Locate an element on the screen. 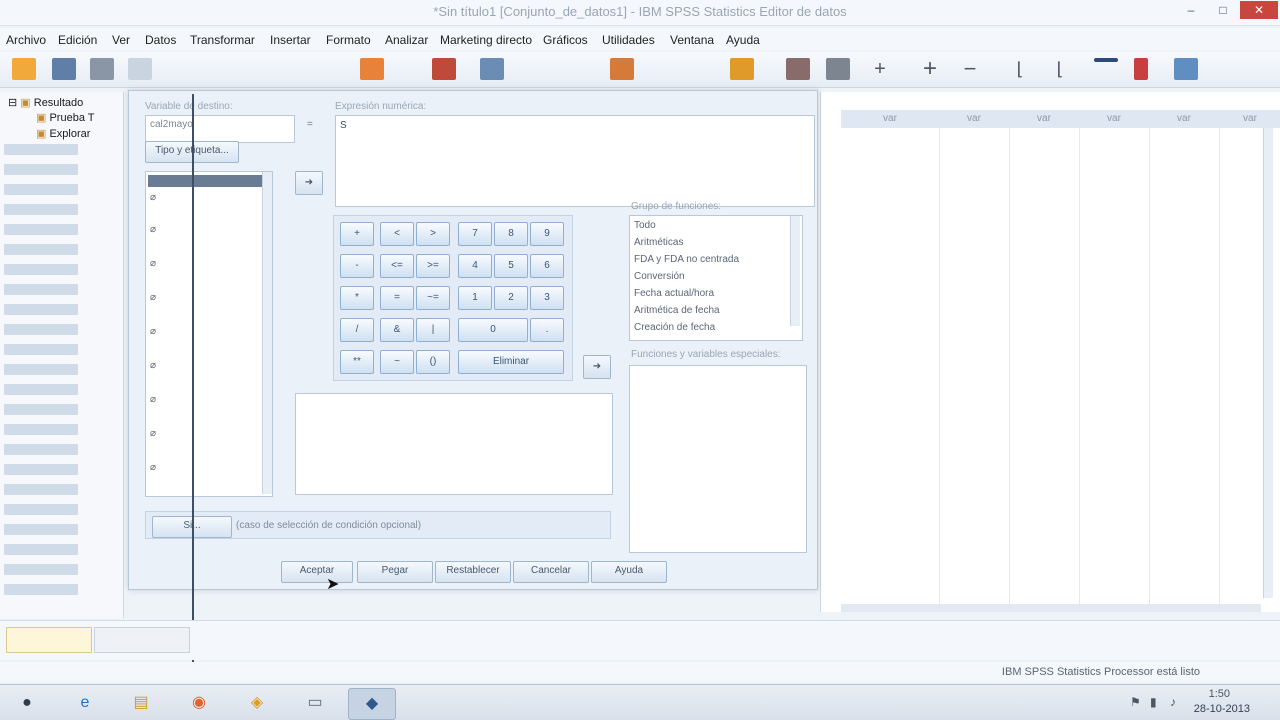  key-5: 5 is located at coordinates (511, 266).